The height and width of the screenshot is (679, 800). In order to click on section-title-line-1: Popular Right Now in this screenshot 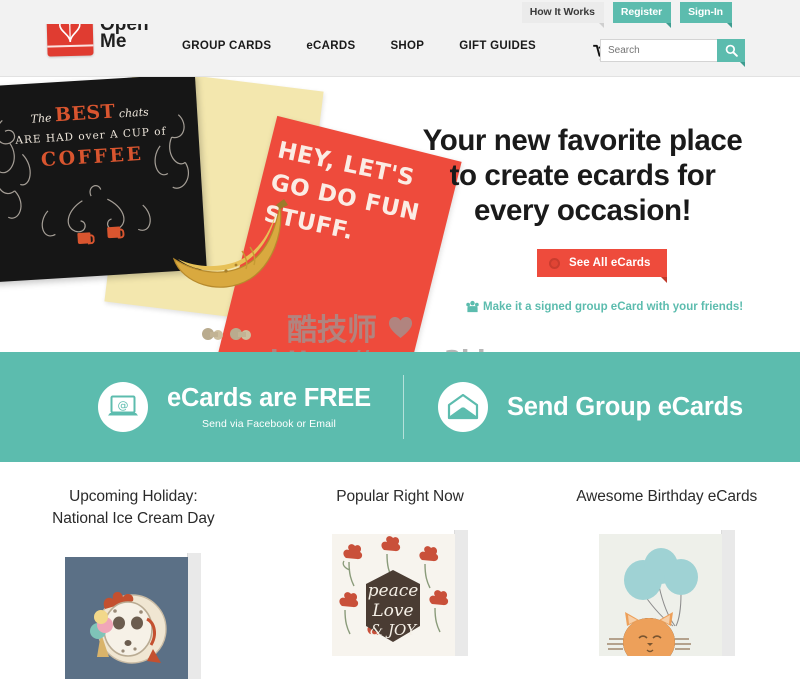, I will do `click(400, 496)`.